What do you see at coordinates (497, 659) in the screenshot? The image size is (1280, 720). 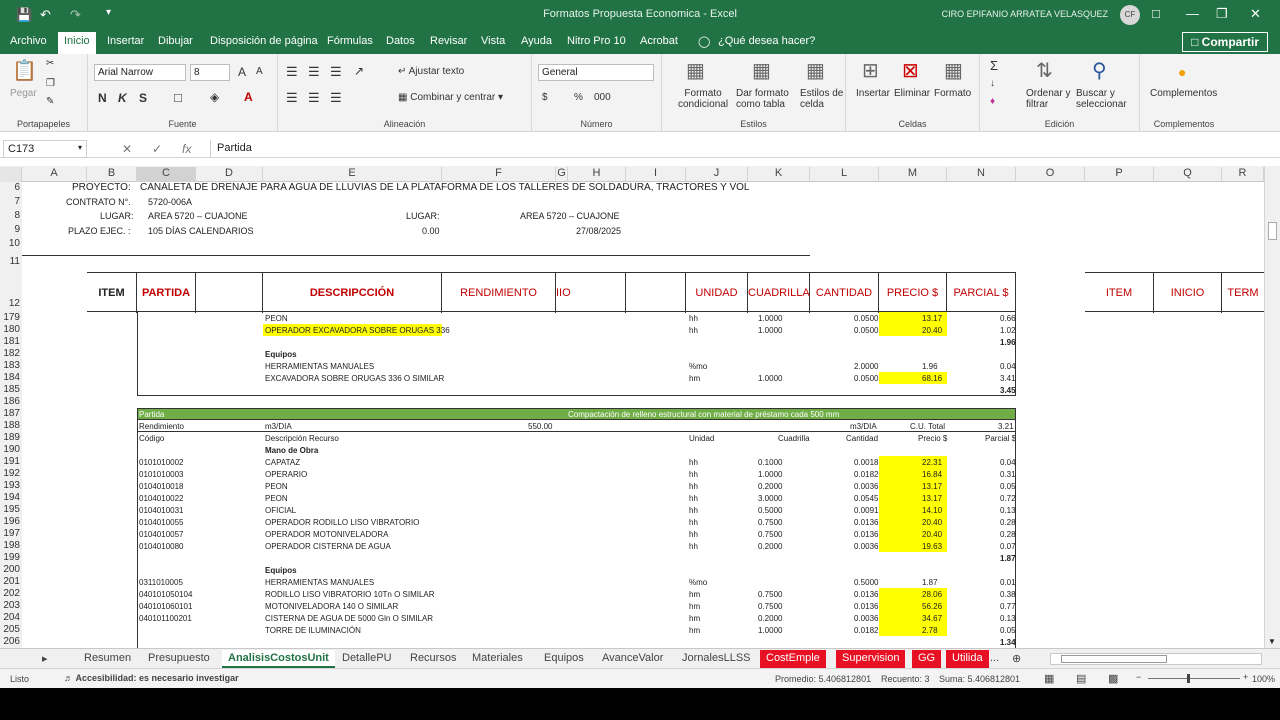 I see `sheet-tab: Materiales` at bounding box center [497, 659].